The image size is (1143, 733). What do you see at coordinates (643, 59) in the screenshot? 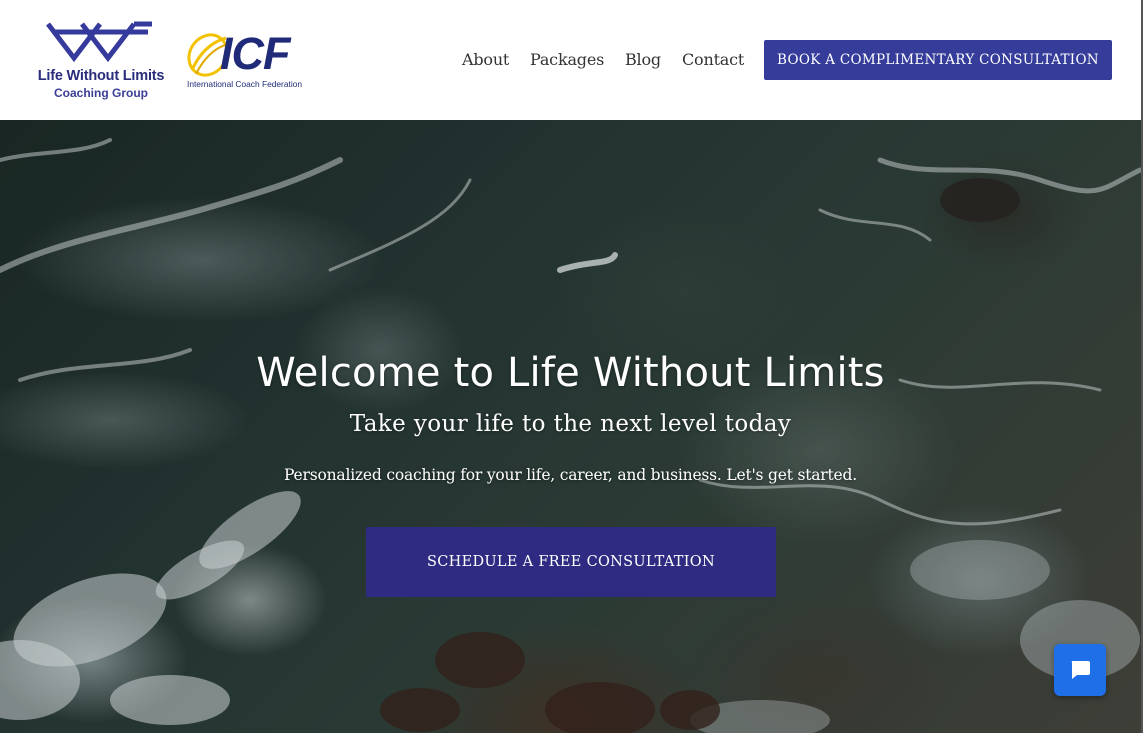
I see `nav-blog: Blog` at bounding box center [643, 59].